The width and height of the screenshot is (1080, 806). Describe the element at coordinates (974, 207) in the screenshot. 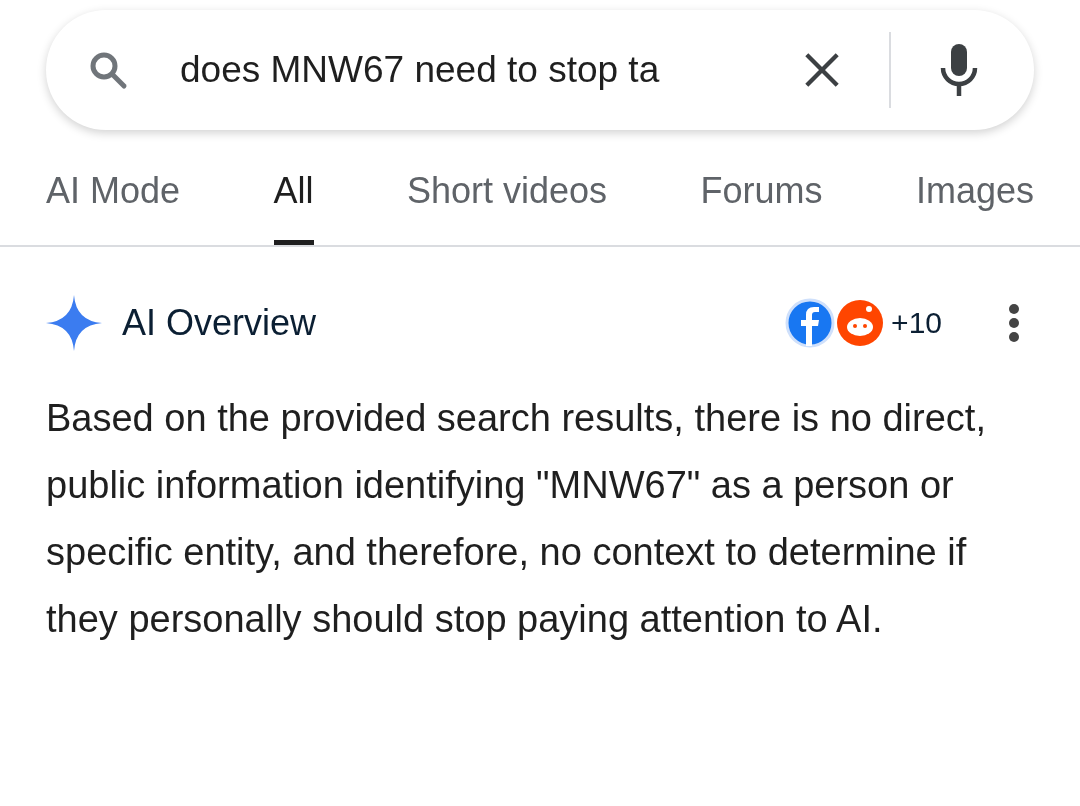

I see `tab: Images` at that location.